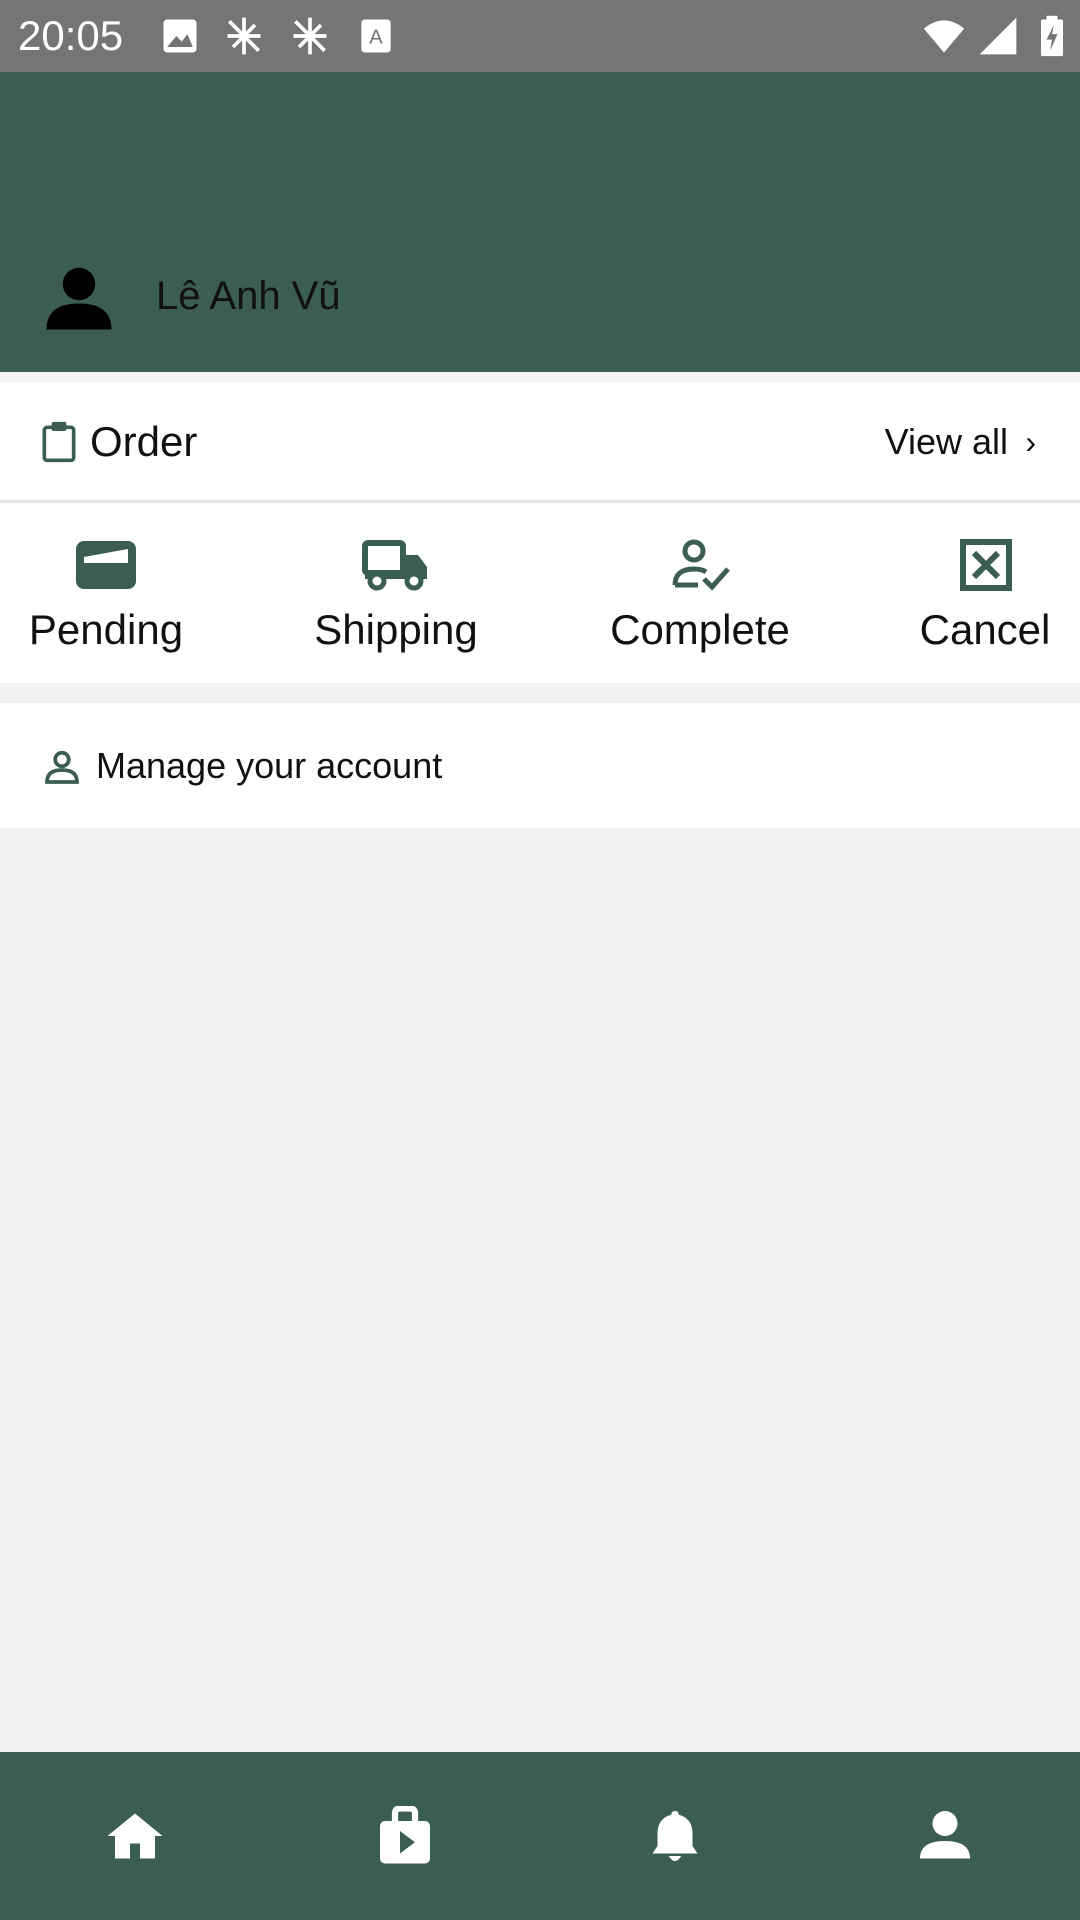 This screenshot has width=1080, height=1920. I want to click on profile-icon, so click(945, 1835).